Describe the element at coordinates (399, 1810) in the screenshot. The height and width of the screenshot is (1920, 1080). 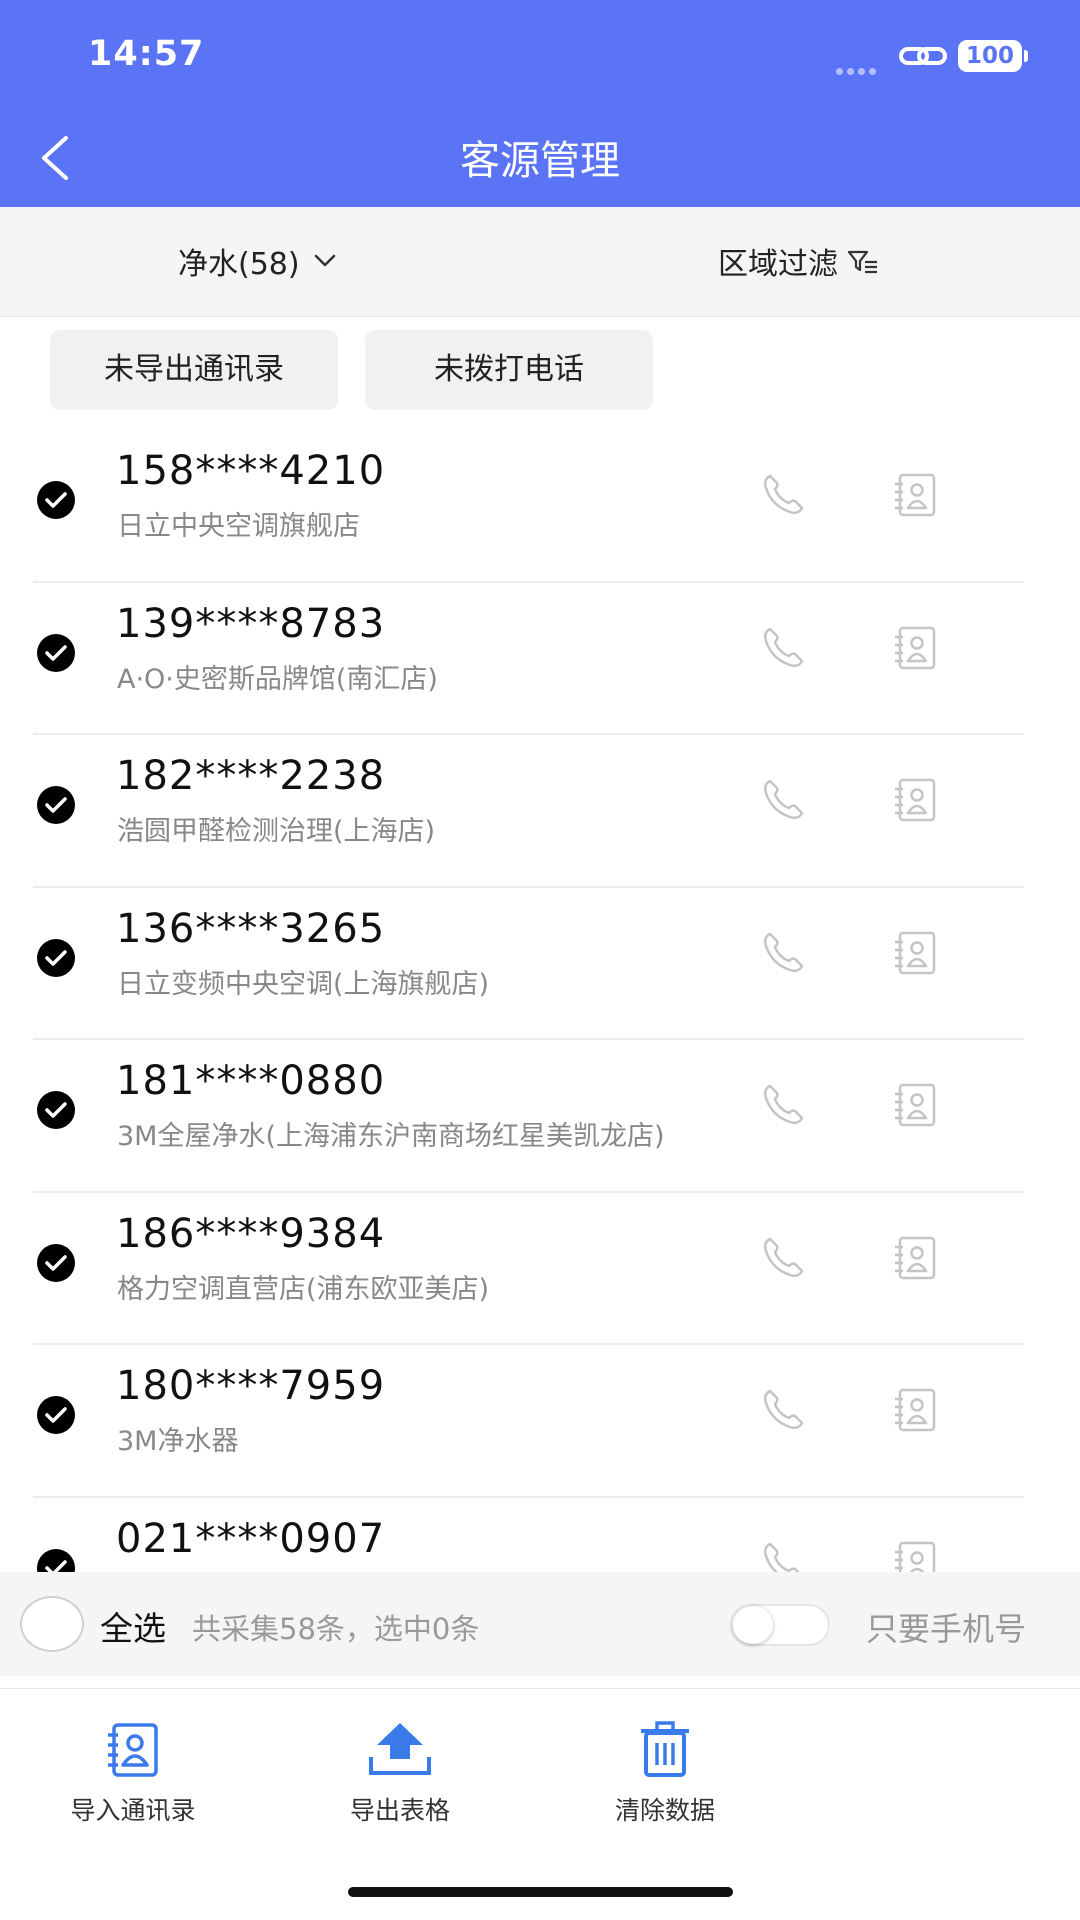
I see `export-table-label: 导出表格` at that location.